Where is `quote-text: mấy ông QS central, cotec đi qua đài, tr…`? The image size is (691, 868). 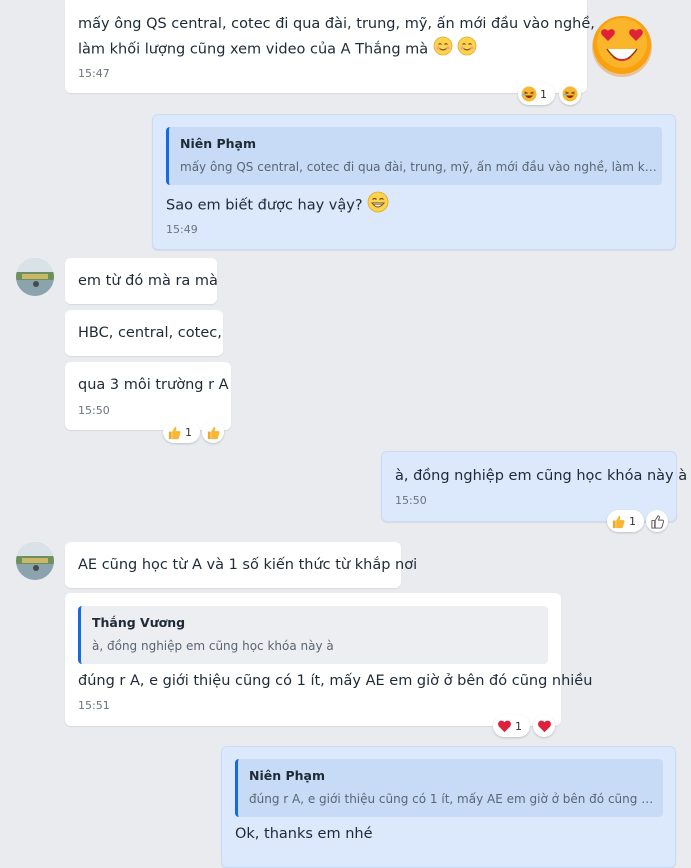
quote-text: mấy ông QS central, cotec đi qua đài, tr… is located at coordinates (419, 167).